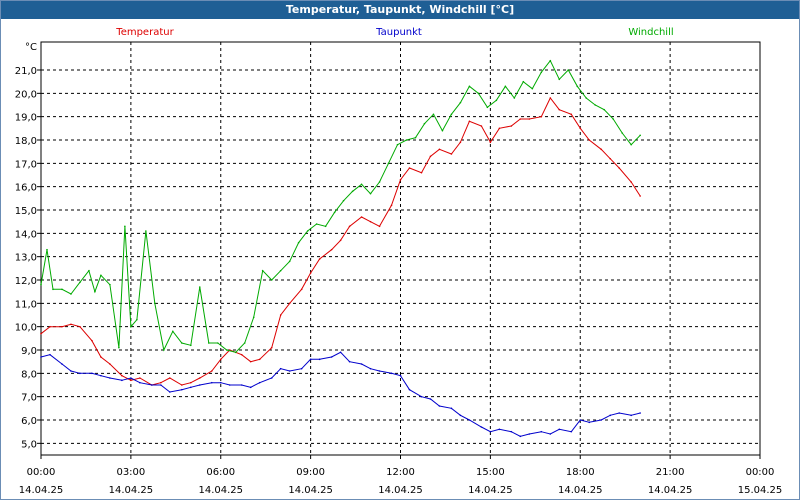 The width and height of the screenshot is (800, 503). What do you see at coordinates (26, 258) in the screenshot?
I see `y-tick-label: 13,0` at bounding box center [26, 258].